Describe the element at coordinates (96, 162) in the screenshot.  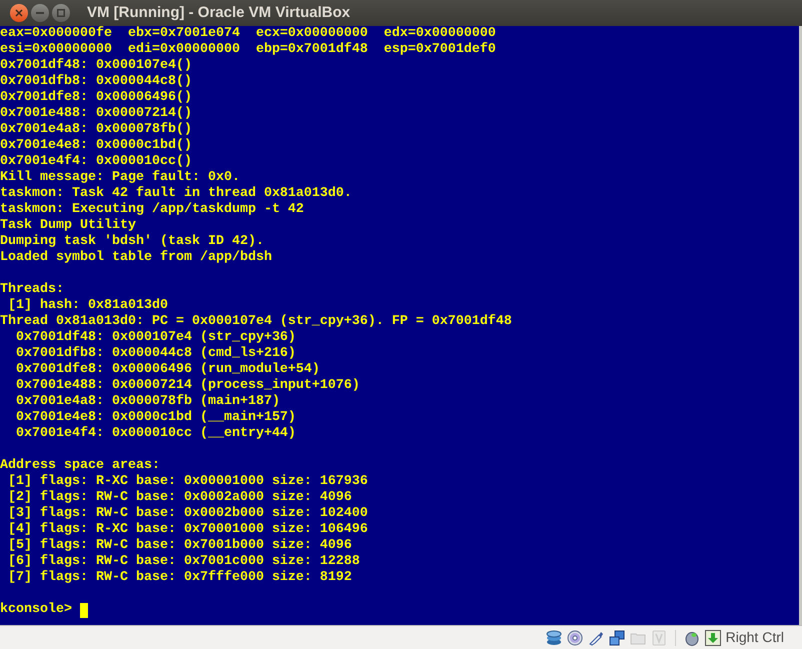
I see `console-line: 0x7001e4f4: 0x000010cc()` at that location.